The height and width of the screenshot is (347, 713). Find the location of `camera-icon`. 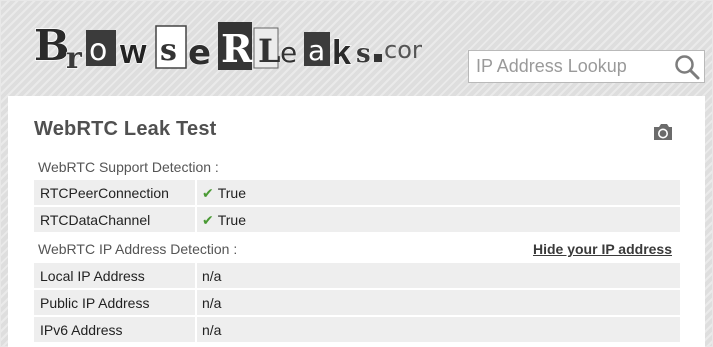

camera-icon is located at coordinates (663, 132).